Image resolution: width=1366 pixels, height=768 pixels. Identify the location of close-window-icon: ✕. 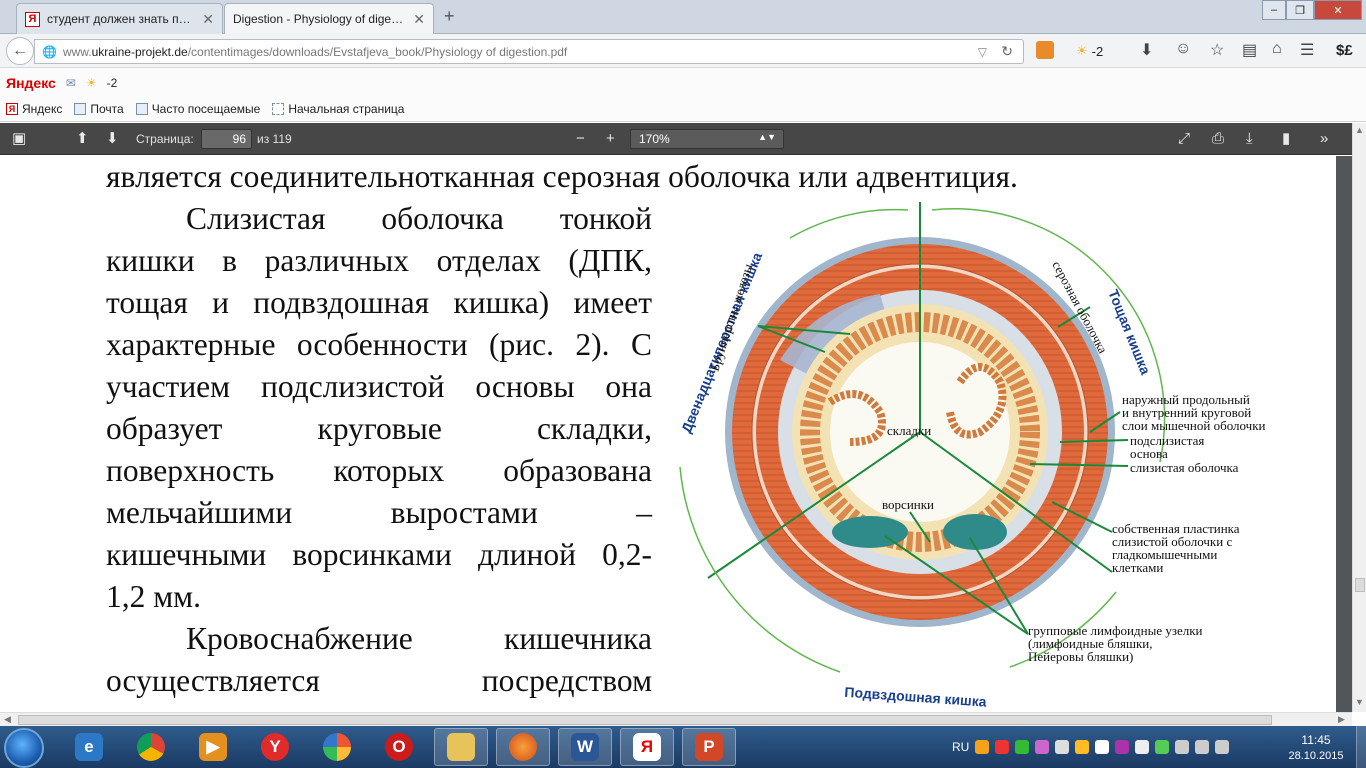
(1338, 10).